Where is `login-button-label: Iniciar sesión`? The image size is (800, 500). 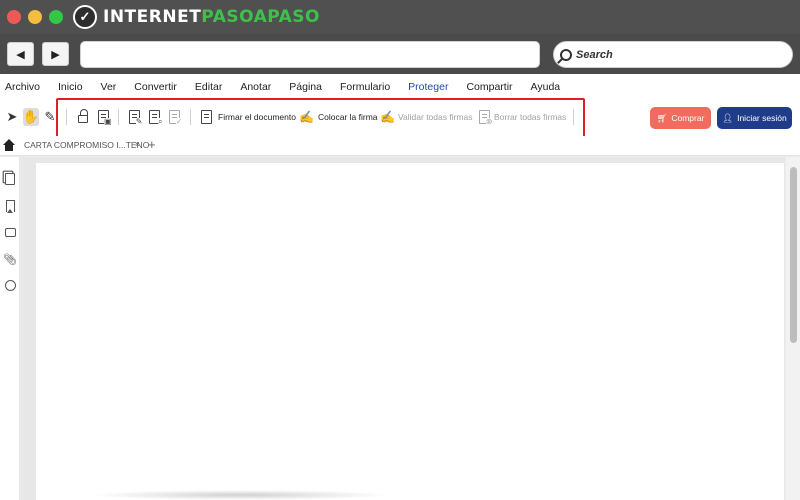
login-button-label: Iniciar sesión is located at coordinates (762, 118).